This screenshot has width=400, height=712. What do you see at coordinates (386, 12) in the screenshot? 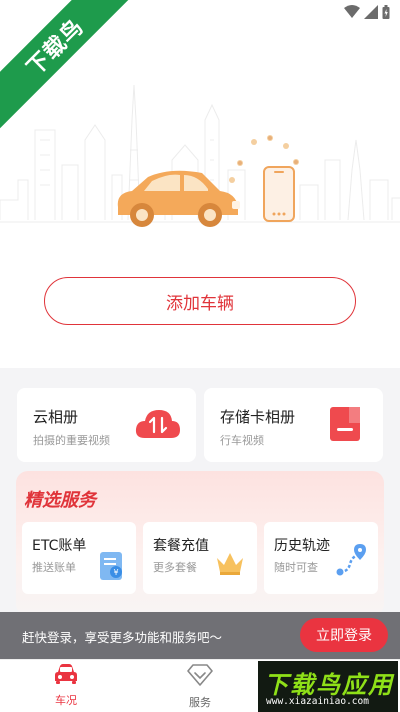
I see `battery-icon` at bounding box center [386, 12].